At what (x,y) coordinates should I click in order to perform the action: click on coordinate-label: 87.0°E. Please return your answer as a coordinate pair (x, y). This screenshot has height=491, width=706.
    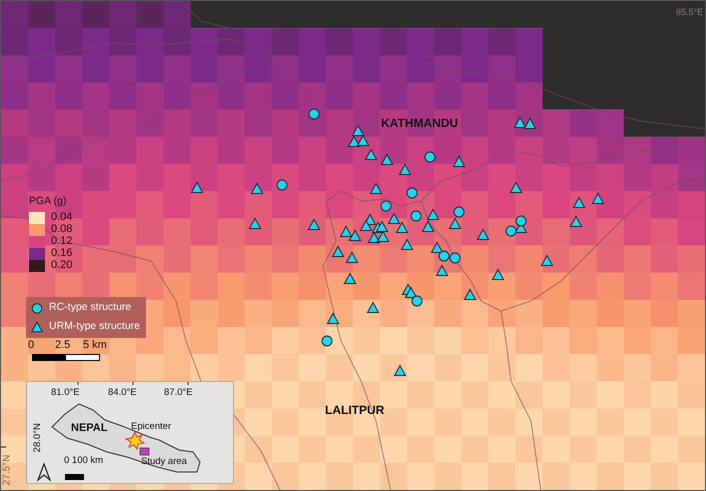
    Looking at the image, I should click on (178, 393).